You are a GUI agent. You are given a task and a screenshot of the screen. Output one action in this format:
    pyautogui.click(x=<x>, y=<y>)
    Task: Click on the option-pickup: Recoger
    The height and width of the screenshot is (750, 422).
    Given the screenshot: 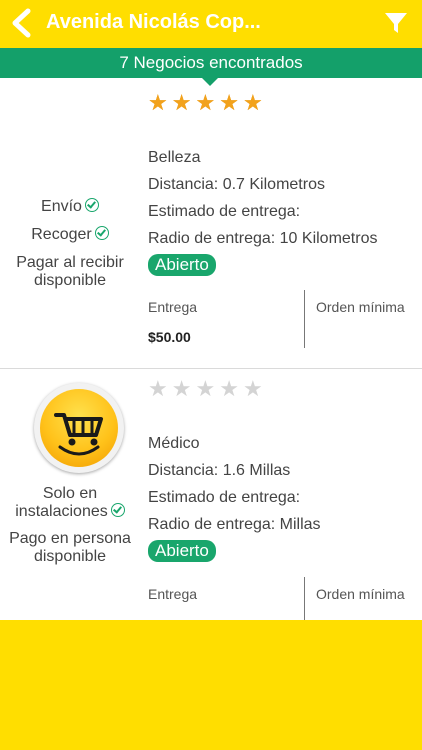 What is the action you would take?
    pyautogui.click(x=70, y=240)
    